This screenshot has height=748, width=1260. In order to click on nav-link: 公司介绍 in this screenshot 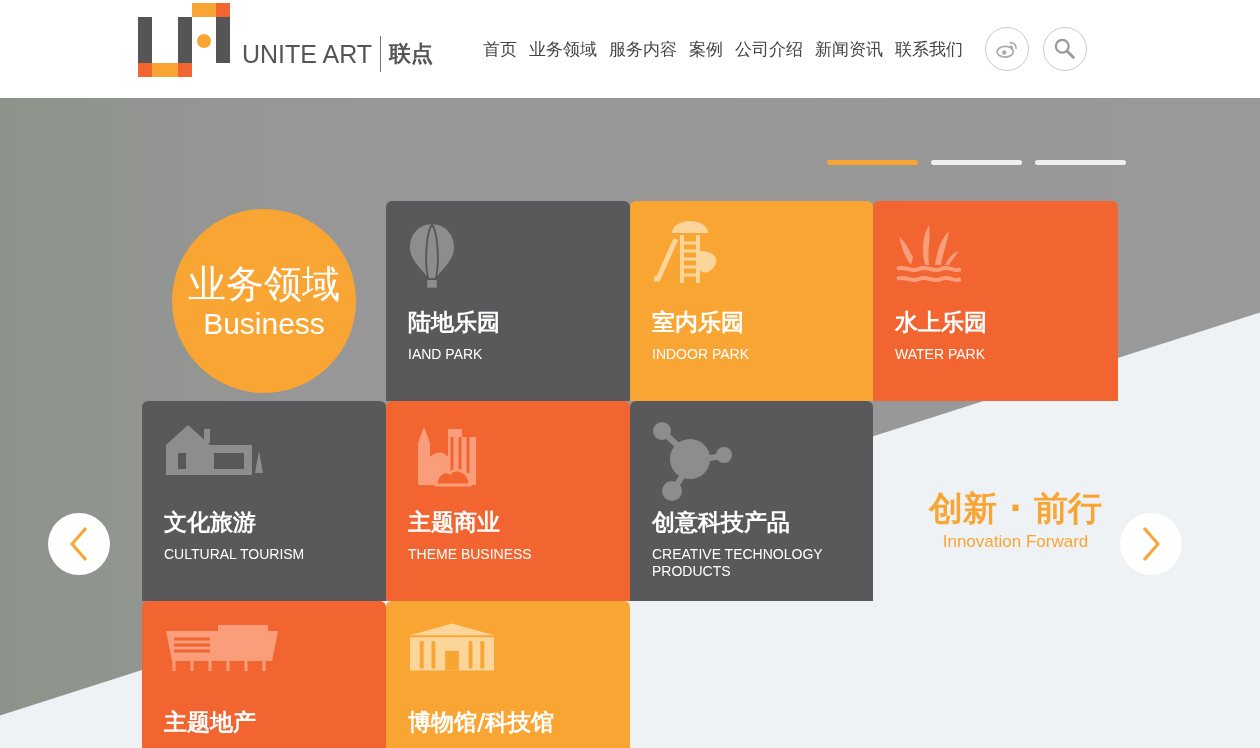, I will do `click(769, 49)`.